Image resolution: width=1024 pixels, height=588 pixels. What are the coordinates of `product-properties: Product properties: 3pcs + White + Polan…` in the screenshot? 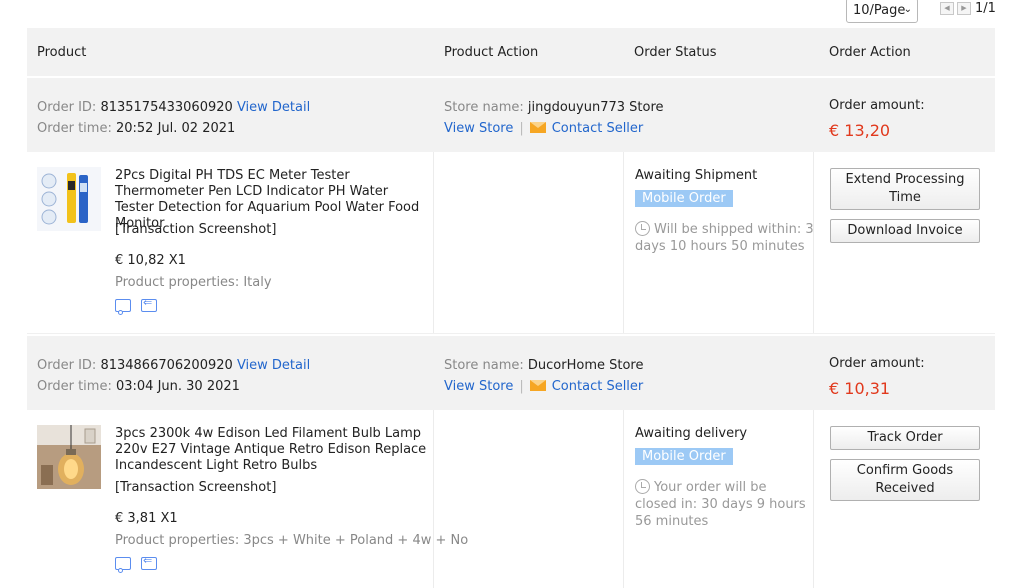 It's located at (292, 540).